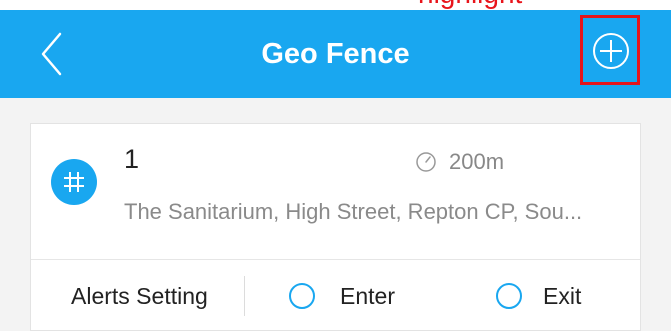  What do you see at coordinates (562, 296) in the screenshot?
I see `exit-label: Exit` at bounding box center [562, 296].